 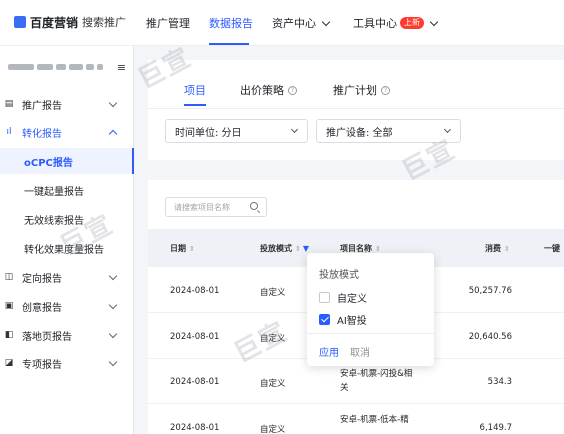 I want to click on sidebar-item-targeting-report: ◫ 定向报告, so click(x=67, y=277).